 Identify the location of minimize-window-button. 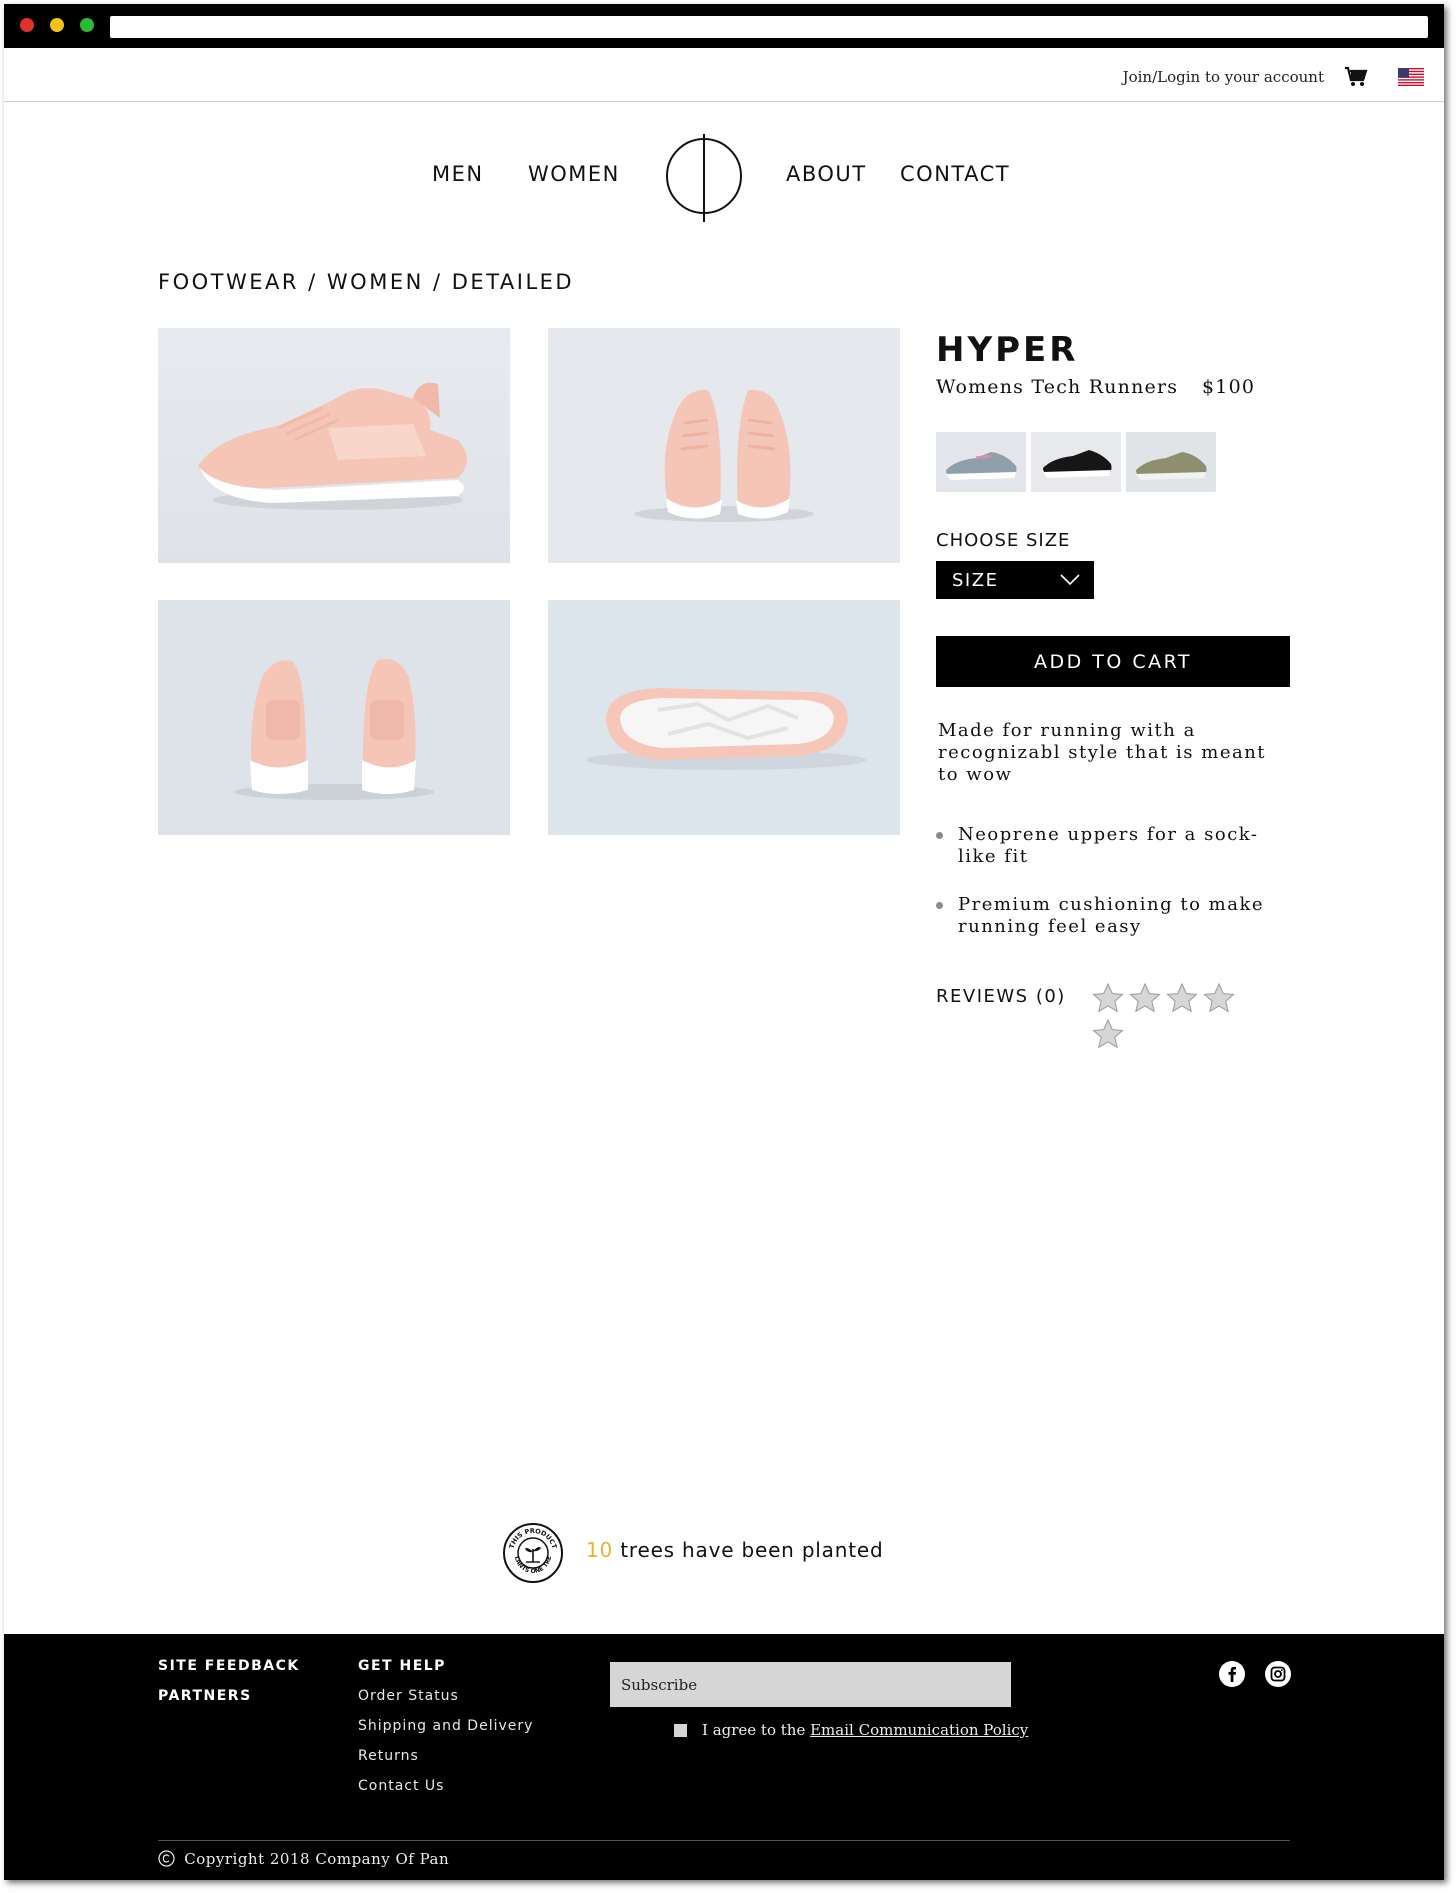
(57, 25).